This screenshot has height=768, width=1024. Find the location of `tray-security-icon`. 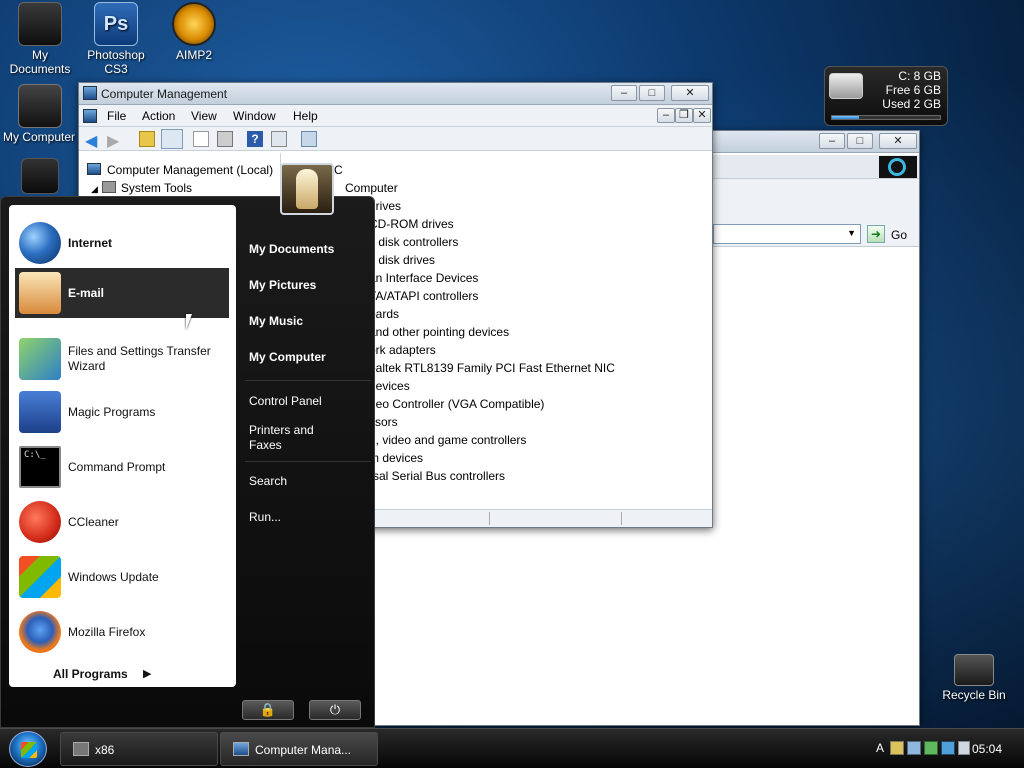

tray-security-icon is located at coordinates (931, 748).